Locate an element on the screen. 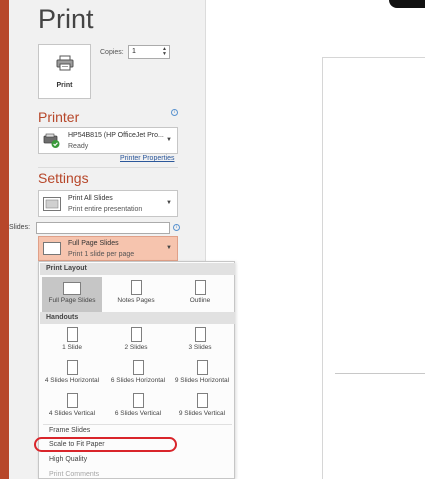 This screenshot has width=425, height=479. print-range-subtitle: Print entire presentation is located at coordinates (105, 209).